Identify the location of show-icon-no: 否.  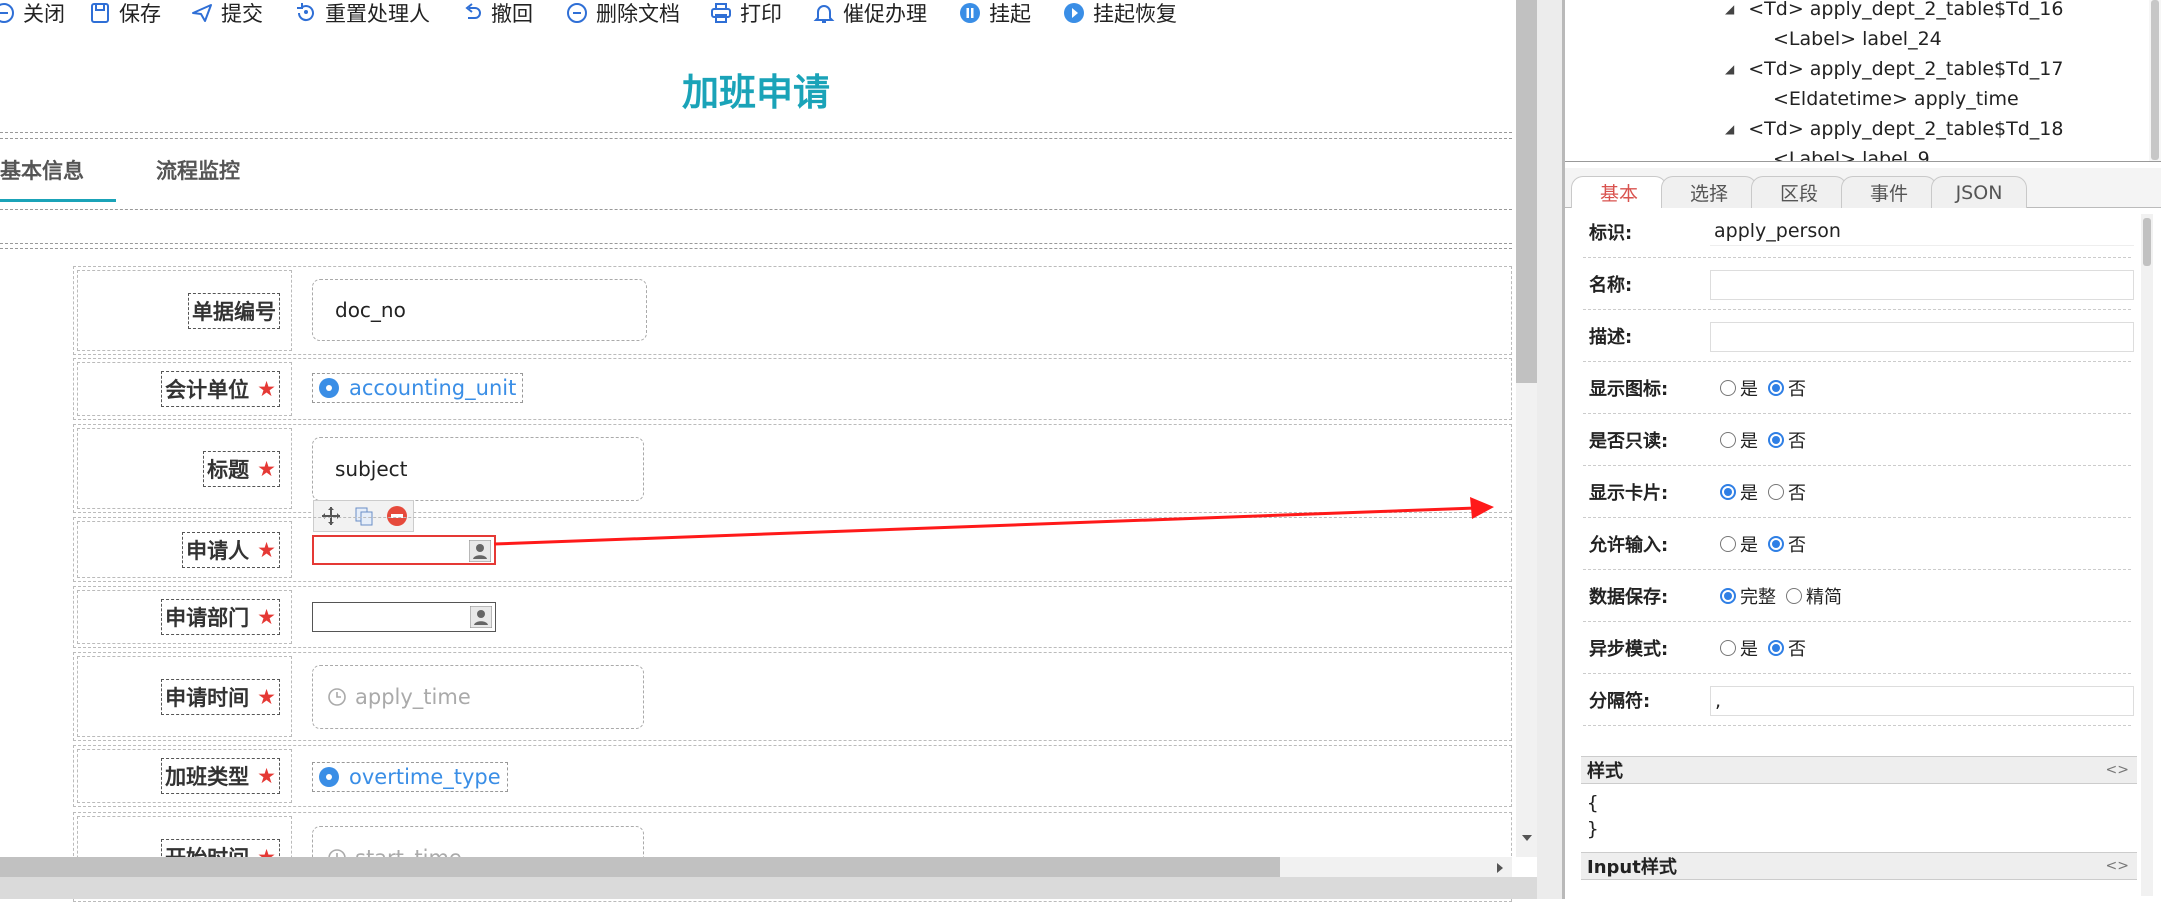
(1787, 388).